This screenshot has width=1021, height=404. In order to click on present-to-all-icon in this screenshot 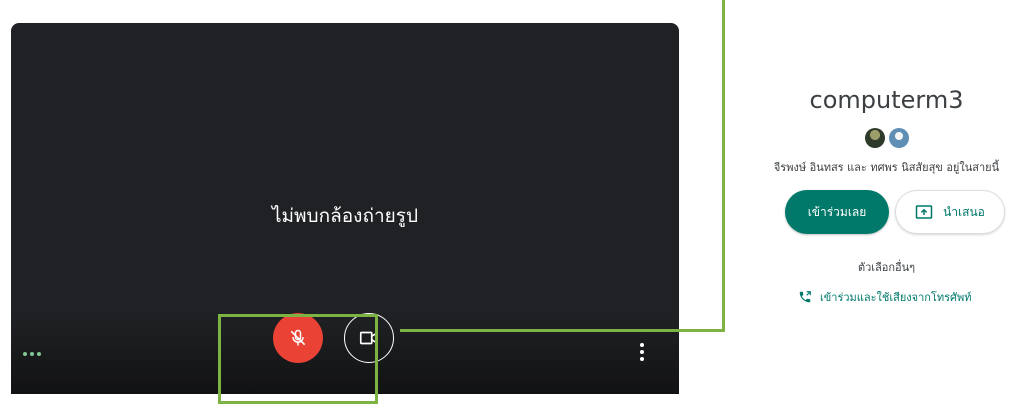, I will do `click(924, 212)`.